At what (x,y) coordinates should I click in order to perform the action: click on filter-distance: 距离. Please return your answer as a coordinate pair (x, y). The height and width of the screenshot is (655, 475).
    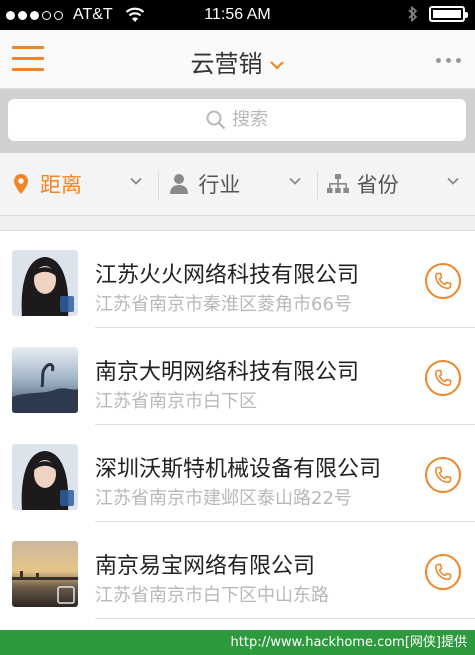
    Looking at the image, I should click on (79, 184).